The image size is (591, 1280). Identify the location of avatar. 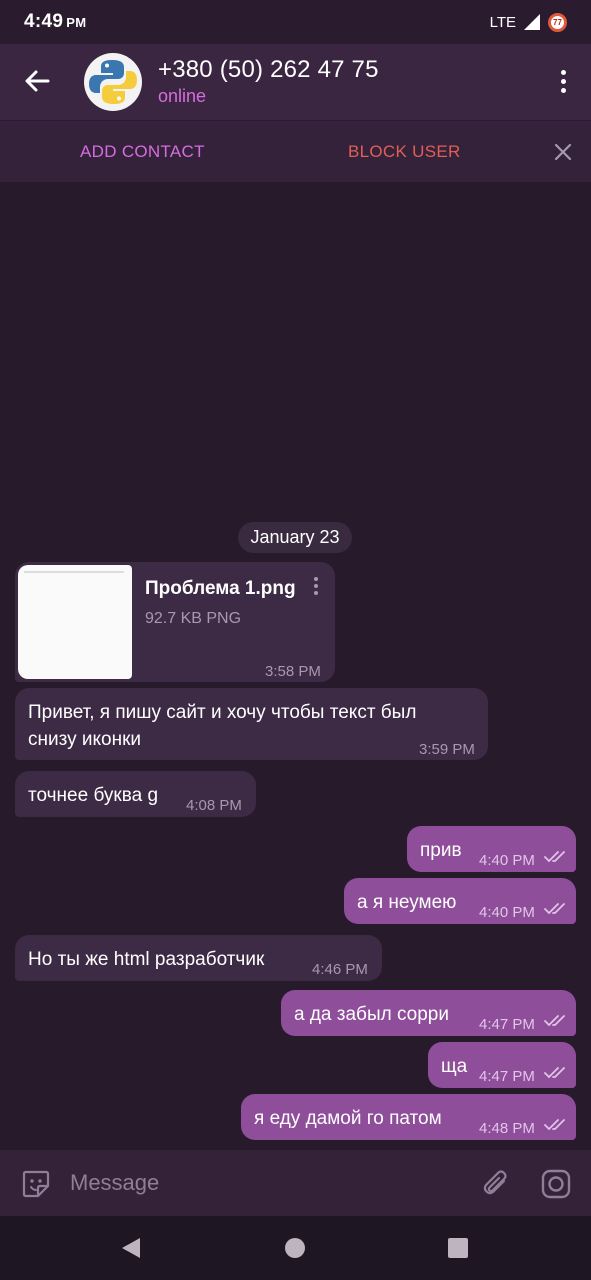
(113, 82).